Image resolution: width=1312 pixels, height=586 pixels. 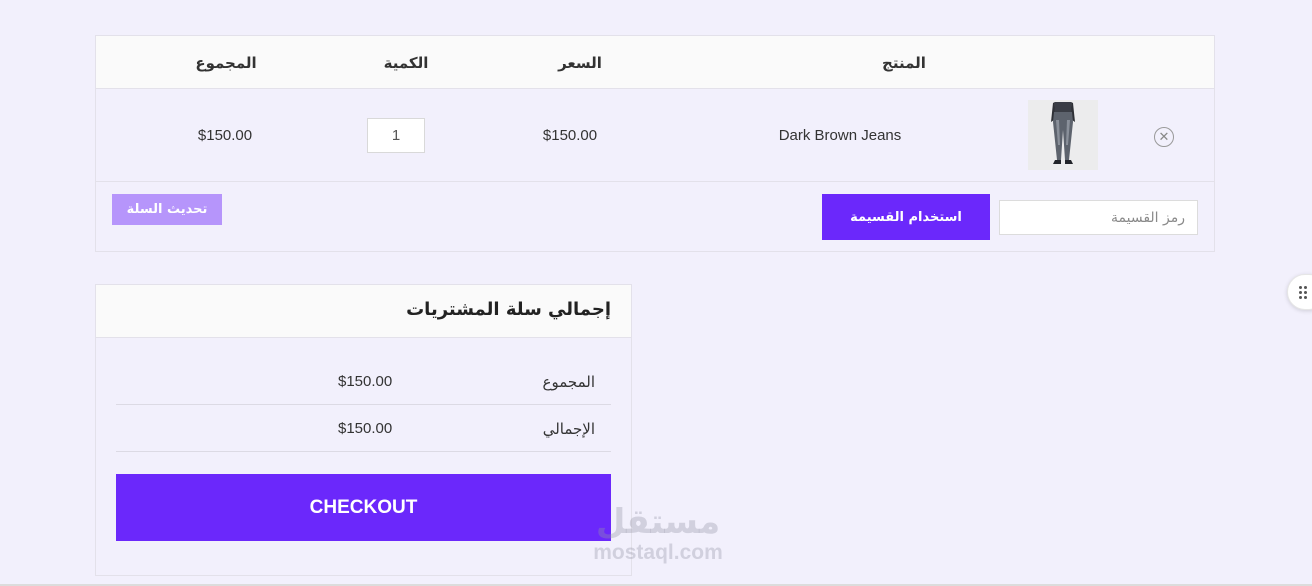 I want to click on quantity-input, so click(x=396, y=135).